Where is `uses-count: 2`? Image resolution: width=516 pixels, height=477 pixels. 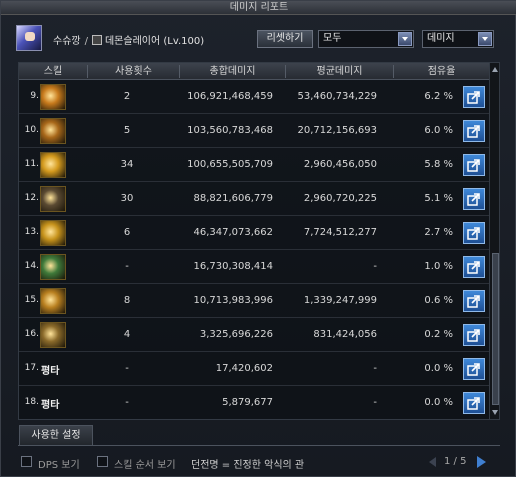 uses-count: 2 is located at coordinates (127, 96).